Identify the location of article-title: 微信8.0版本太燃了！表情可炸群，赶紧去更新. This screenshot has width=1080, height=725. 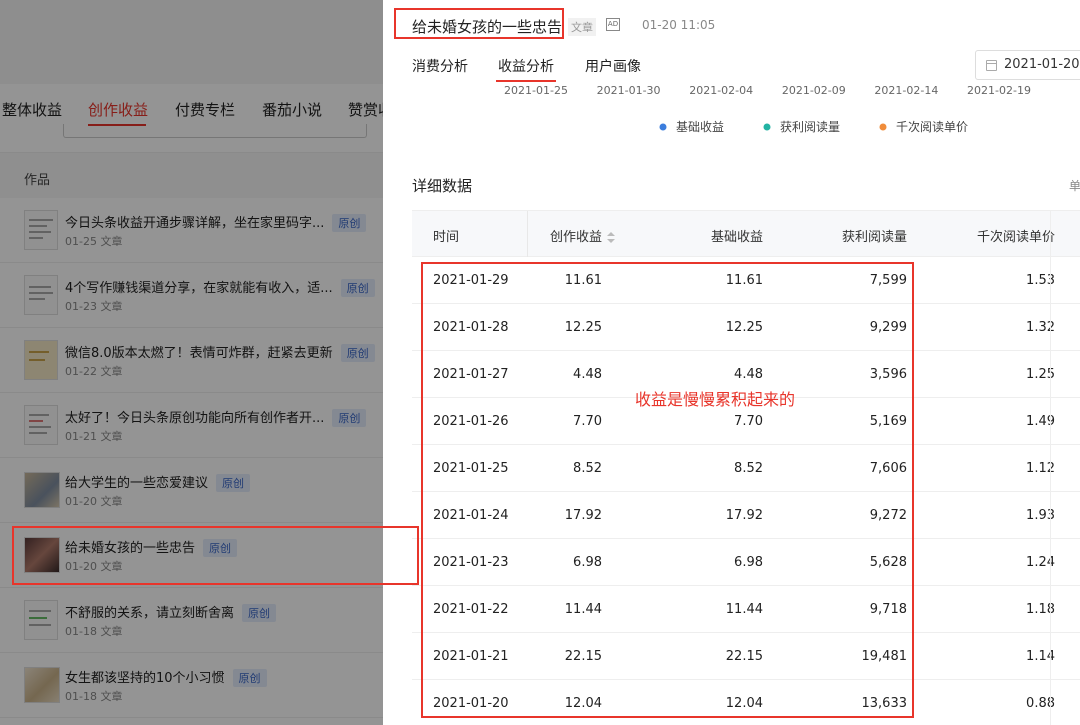
(199, 353).